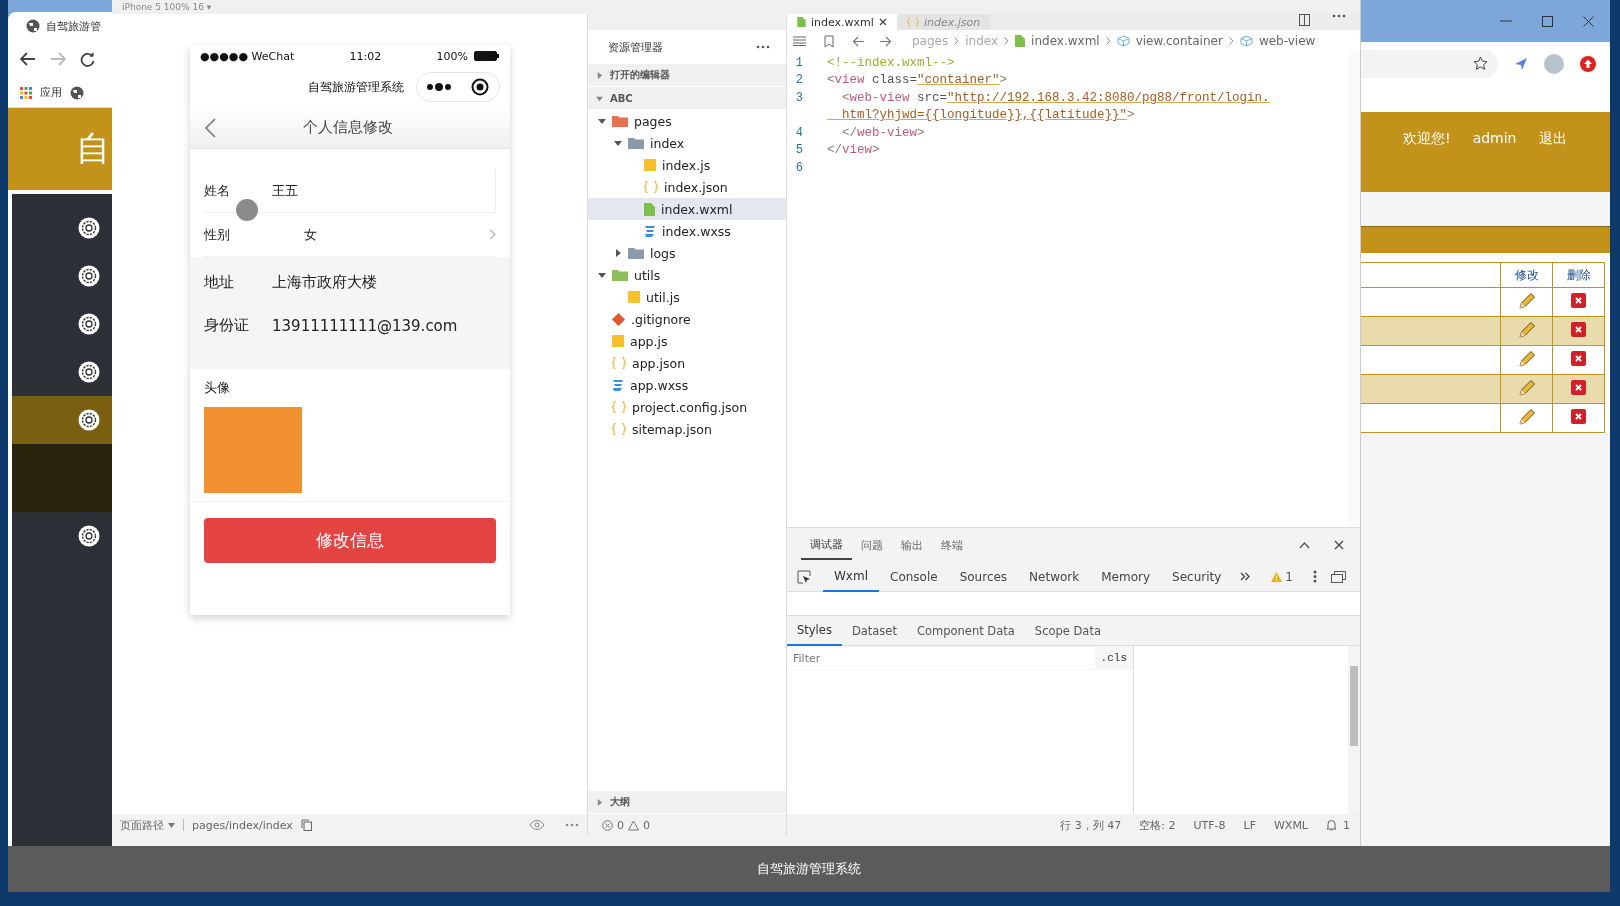  What do you see at coordinates (687, 121) in the screenshot?
I see `file-tree-item: pages` at bounding box center [687, 121].